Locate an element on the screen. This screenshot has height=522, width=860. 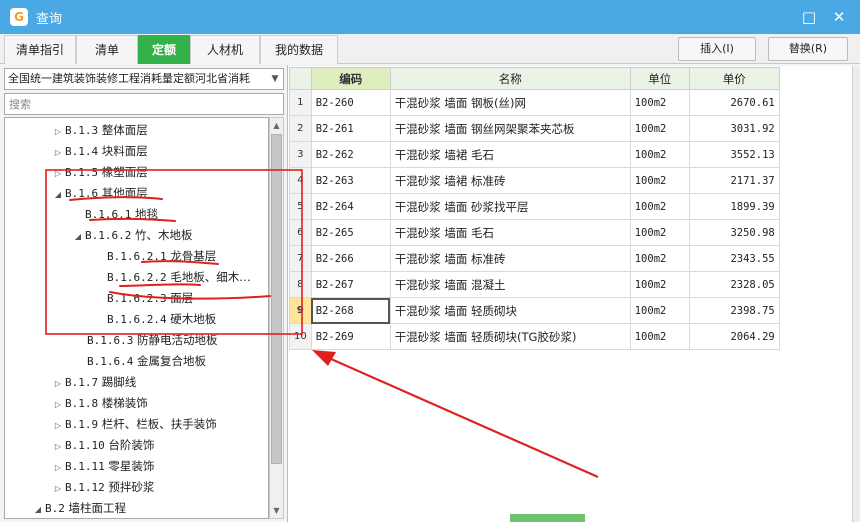
insert-button: 插入(I) is located at coordinates (717, 49).